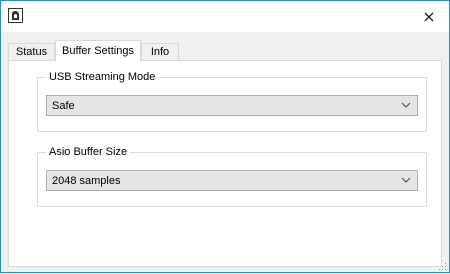 Image resolution: width=450 pixels, height=274 pixels. Describe the element at coordinates (63, 105) in the screenshot. I see `select-value: Safe` at that location.